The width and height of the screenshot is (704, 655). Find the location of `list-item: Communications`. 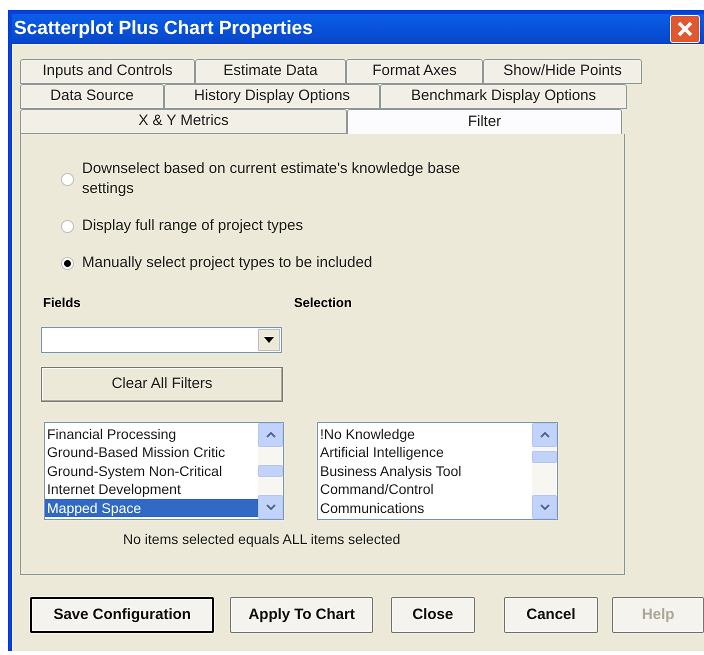

list-item: Communications is located at coordinates (425, 507).